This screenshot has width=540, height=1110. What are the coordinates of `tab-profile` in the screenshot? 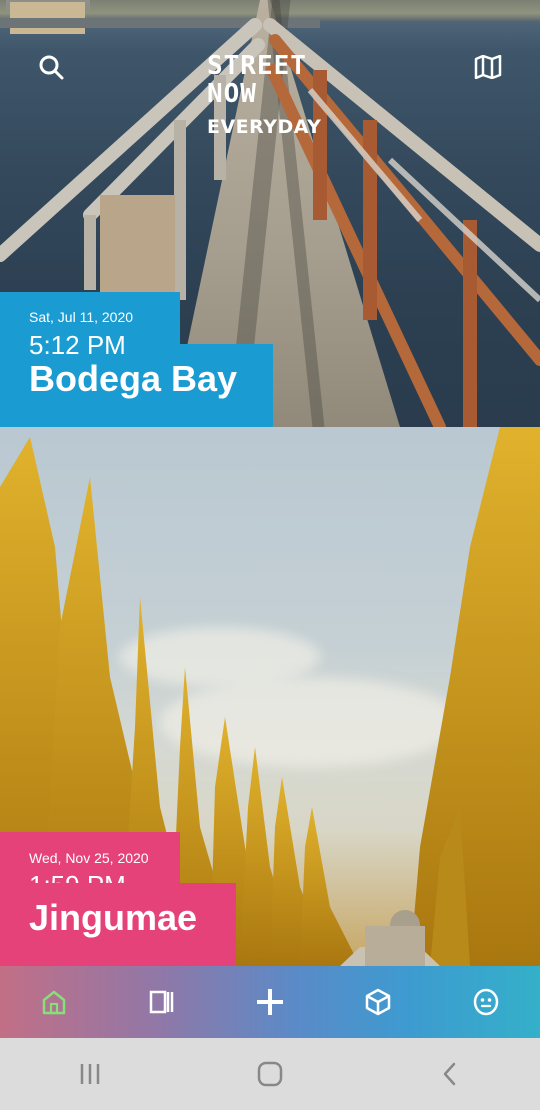 It's located at (486, 1002).